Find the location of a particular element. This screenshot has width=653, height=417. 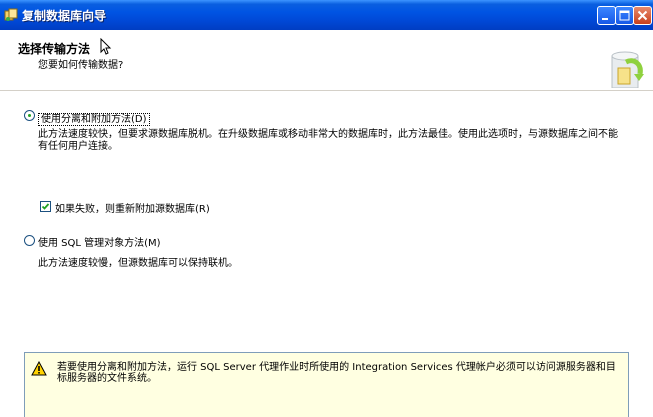

reattach-checkbox-label: 如果失败，则重新附加源数据库(R) is located at coordinates (132, 207).